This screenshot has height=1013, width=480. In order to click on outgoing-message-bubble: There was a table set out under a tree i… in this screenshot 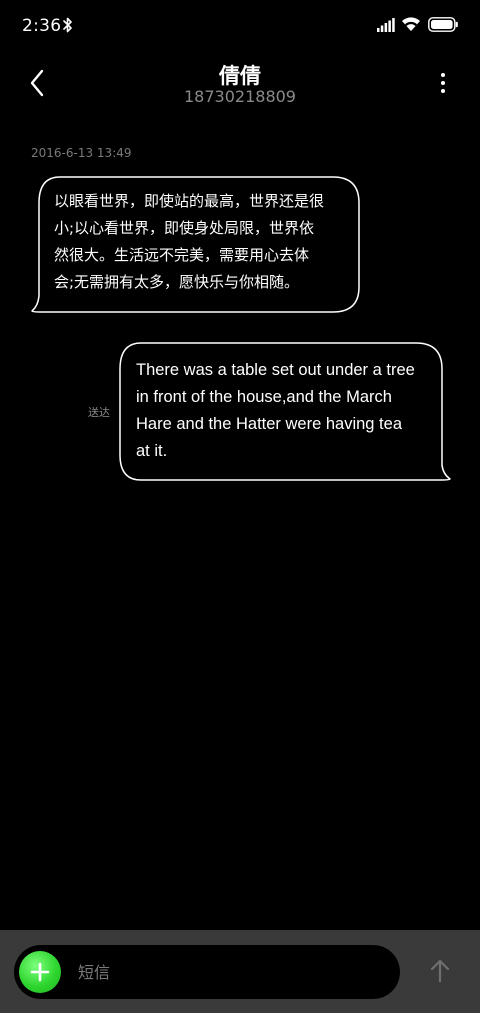, I will do `click(285, 412)`.